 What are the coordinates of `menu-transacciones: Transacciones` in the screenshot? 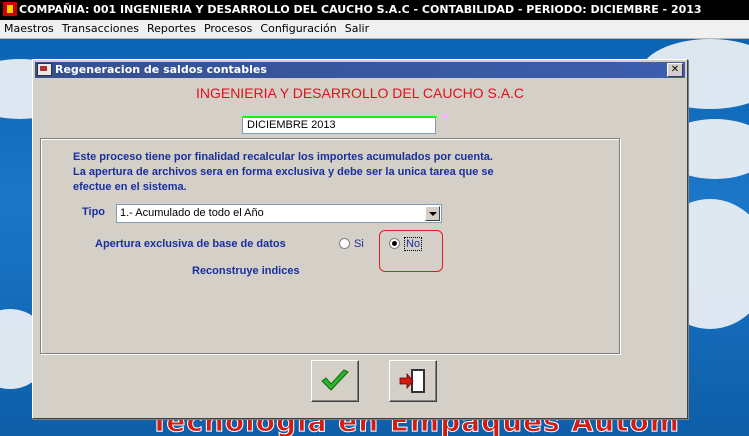 It's located at (100, 29).